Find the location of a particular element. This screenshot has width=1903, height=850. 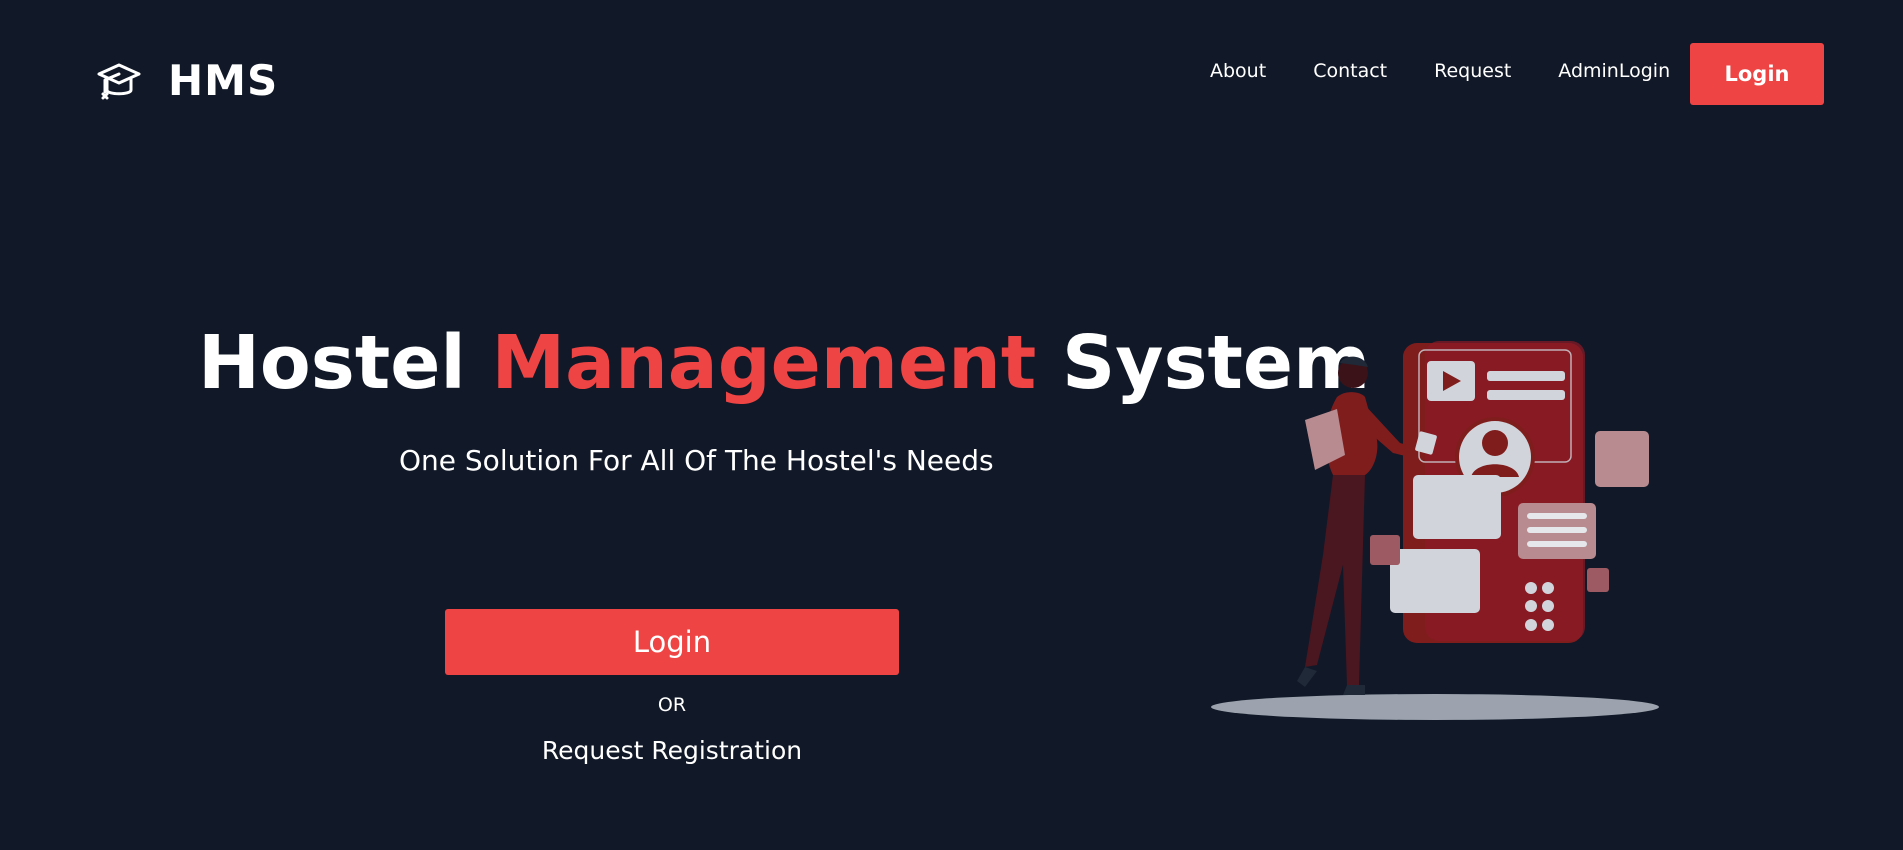

request-registration-link: Request Registration is located at coordinates (672, 750).